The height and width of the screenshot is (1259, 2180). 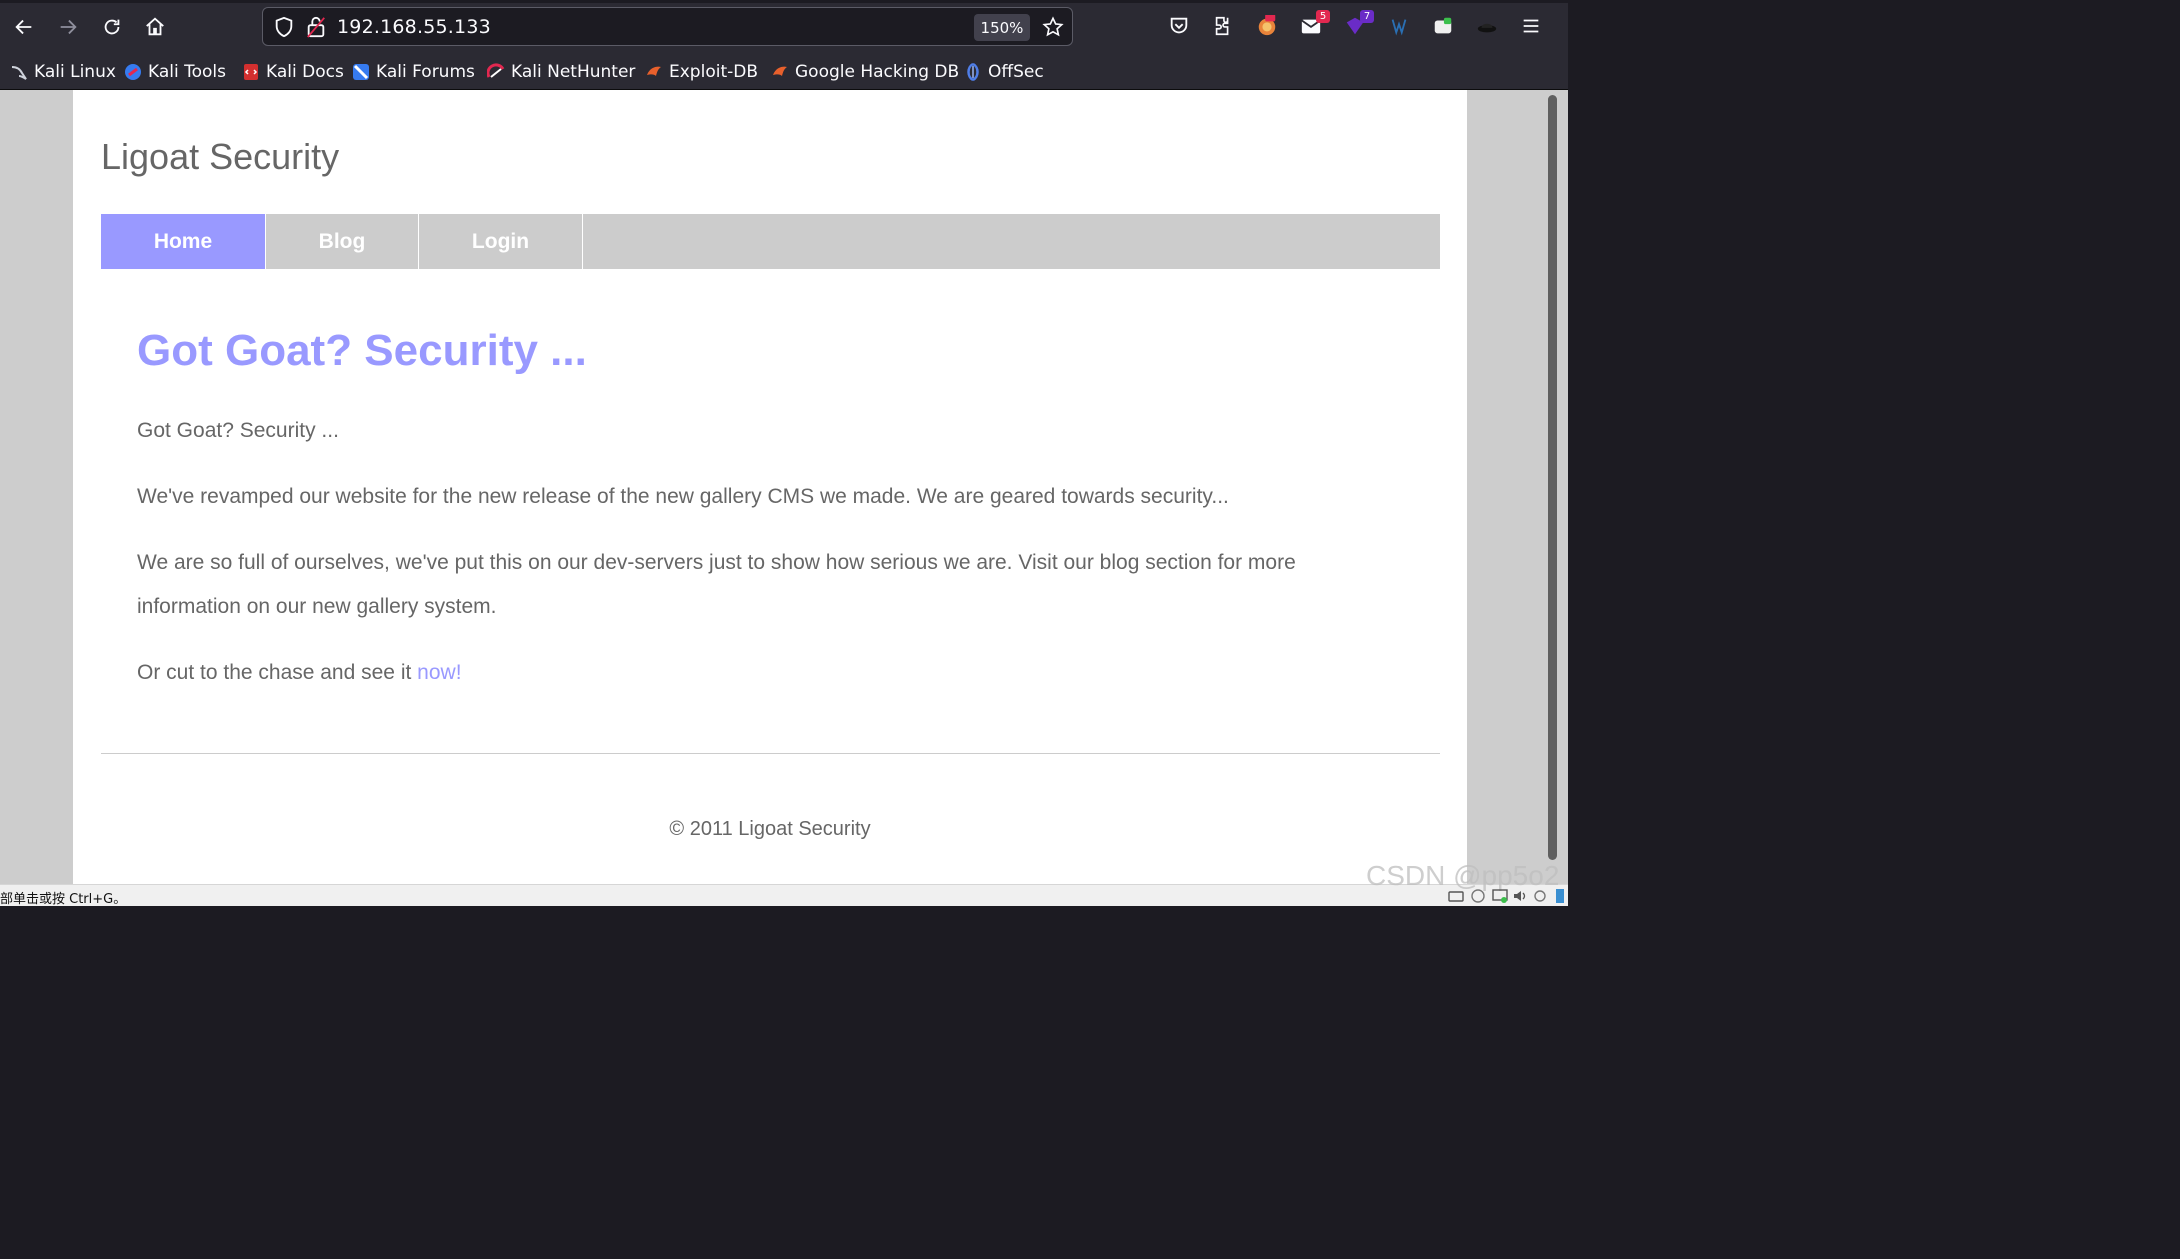 I want to click on scrollbar-thumb, so click(x=1552, y=477).